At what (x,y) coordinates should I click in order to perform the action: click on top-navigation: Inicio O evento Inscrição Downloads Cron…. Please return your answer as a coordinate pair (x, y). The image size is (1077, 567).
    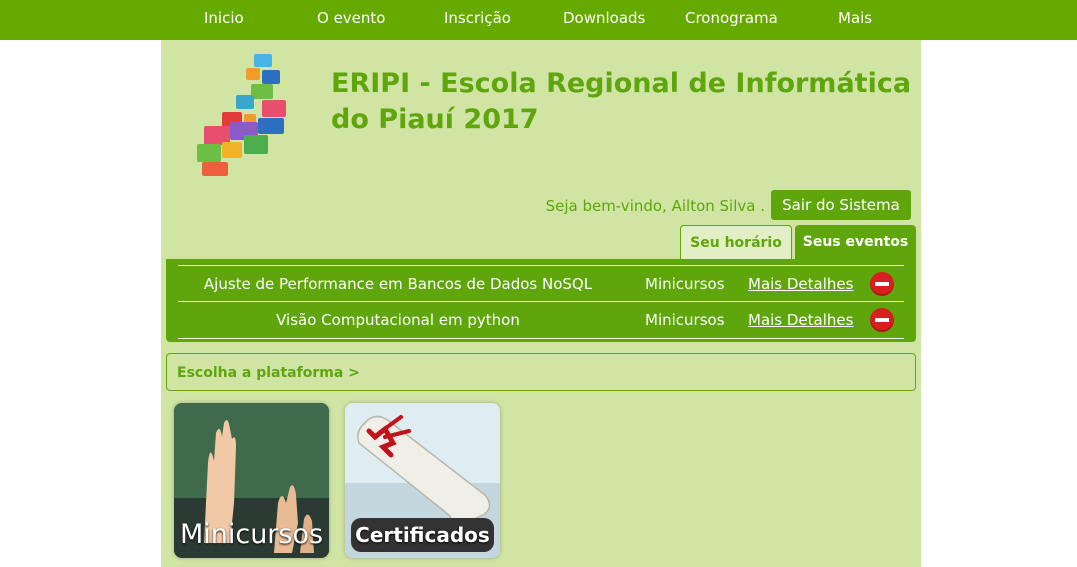
    Looking at the image, I should click on (538, 20).